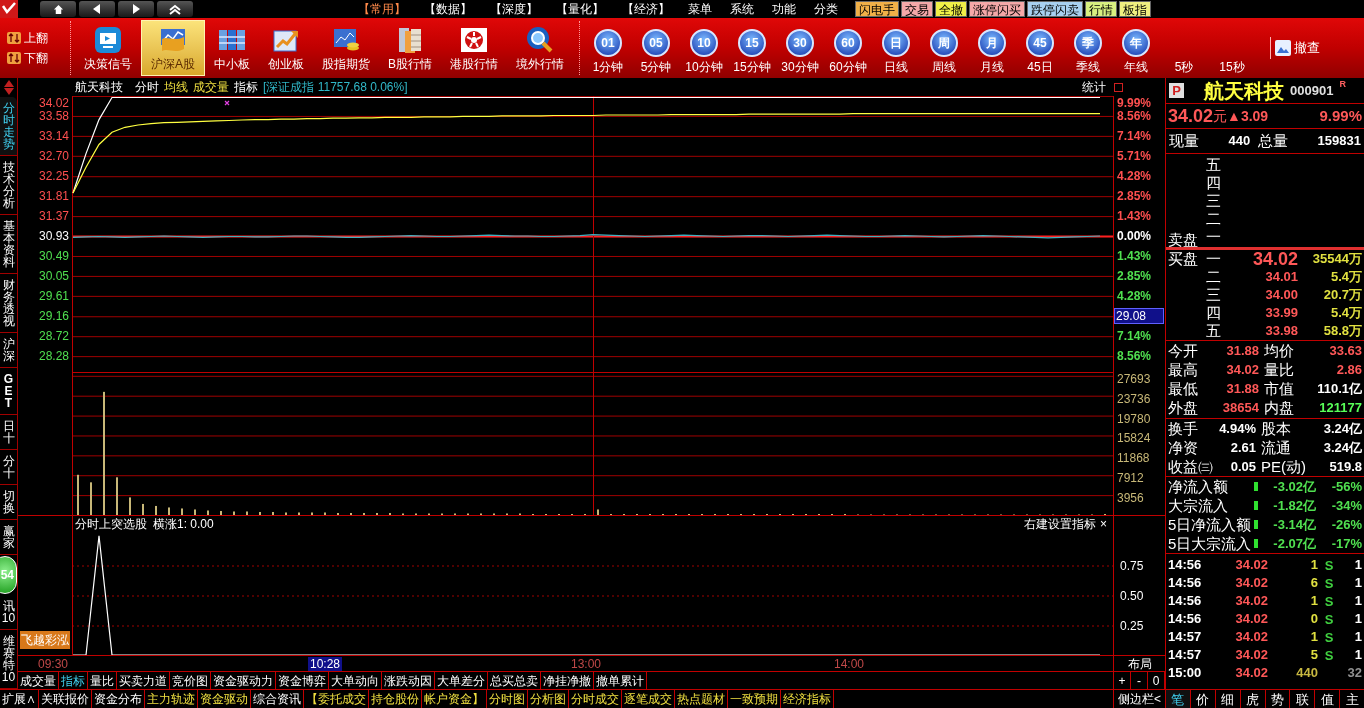  I want to click on bid-level: 四, so click(1214, 313).